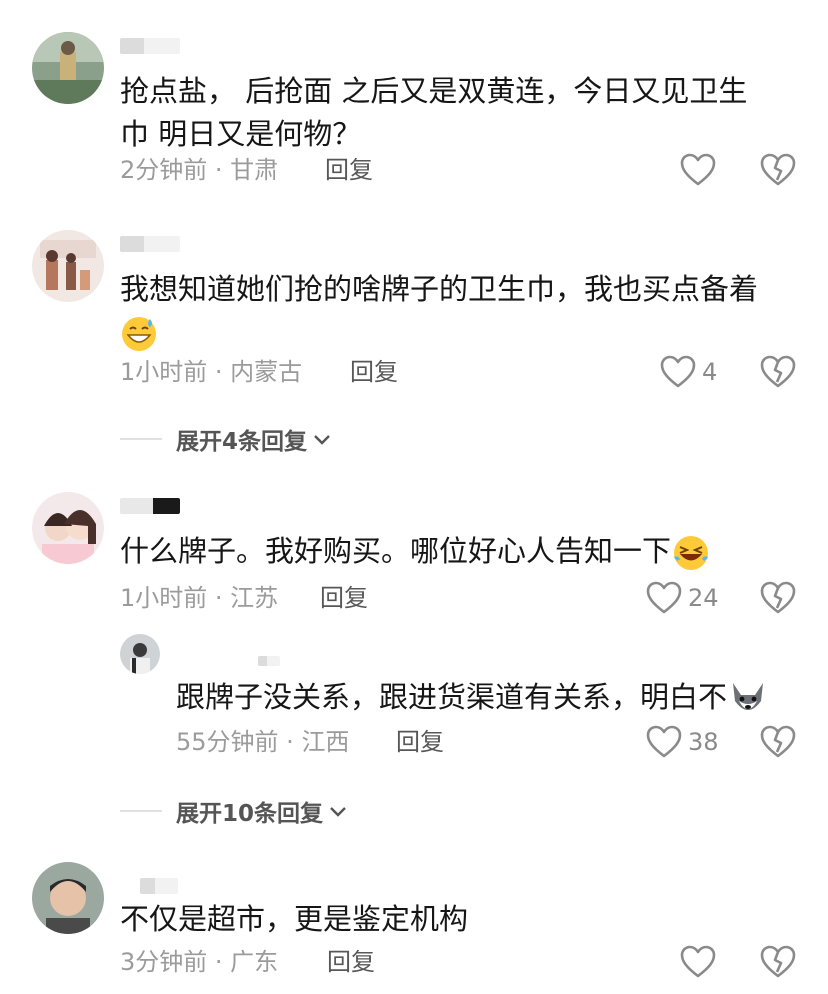  I want to click on comment-text: 什么牌子。我好购买。哪位好心人告知一下, so click(465, 551).